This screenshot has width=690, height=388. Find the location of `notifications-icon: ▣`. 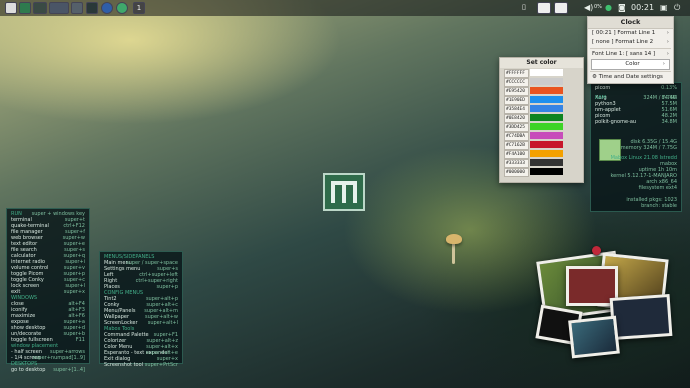

notifications-icon: ▣ is located at coordinates (664, 7).